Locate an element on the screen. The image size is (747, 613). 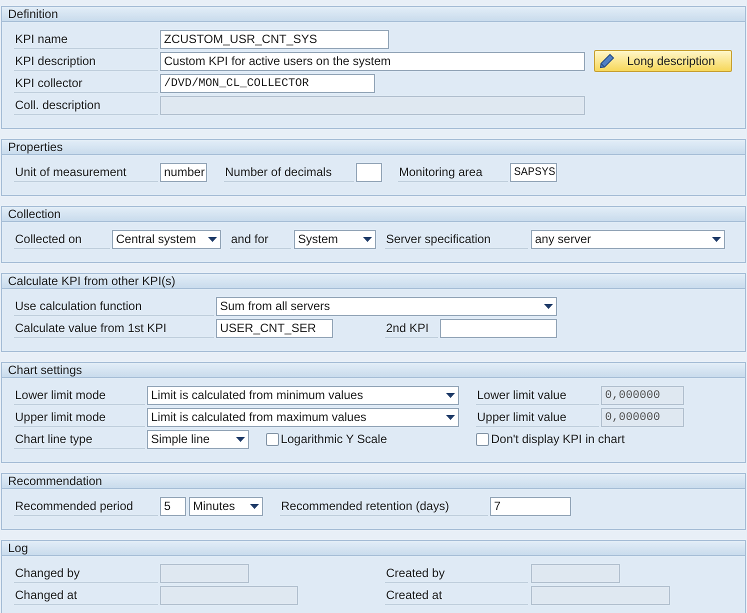
input-field: ZCUSTOM_USR_CNT_SYS is located at coordinates (274, 39).